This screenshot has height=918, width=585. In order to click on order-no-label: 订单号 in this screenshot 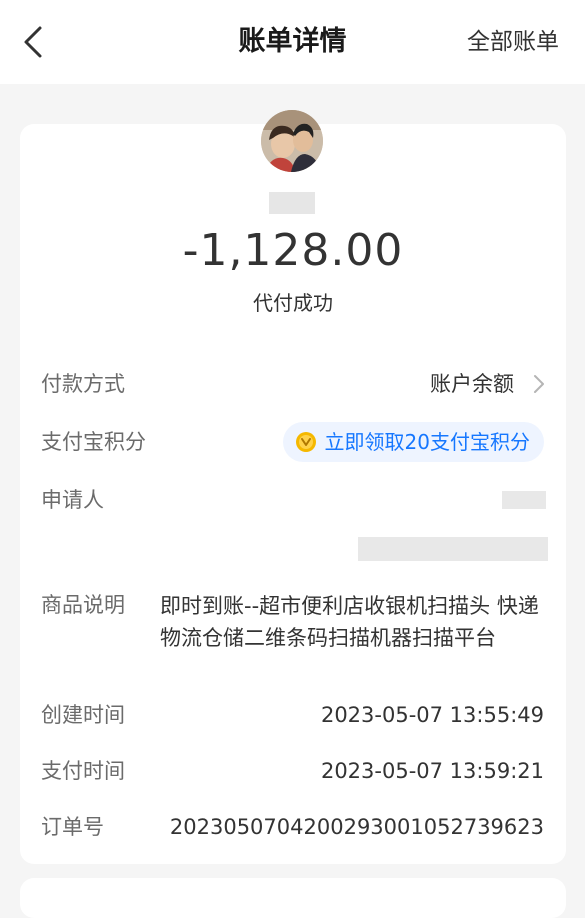, I will do `click(72, 827)`.